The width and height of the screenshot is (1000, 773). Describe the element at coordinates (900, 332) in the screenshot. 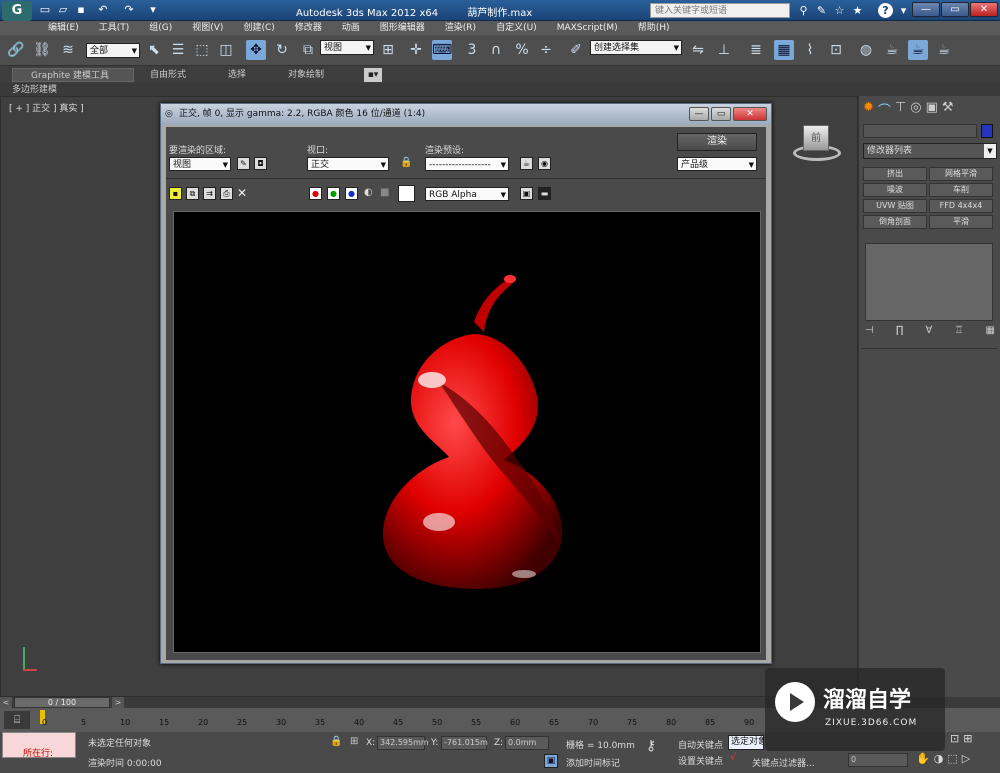

I see `show-end-result-icon: ∏` at that location.